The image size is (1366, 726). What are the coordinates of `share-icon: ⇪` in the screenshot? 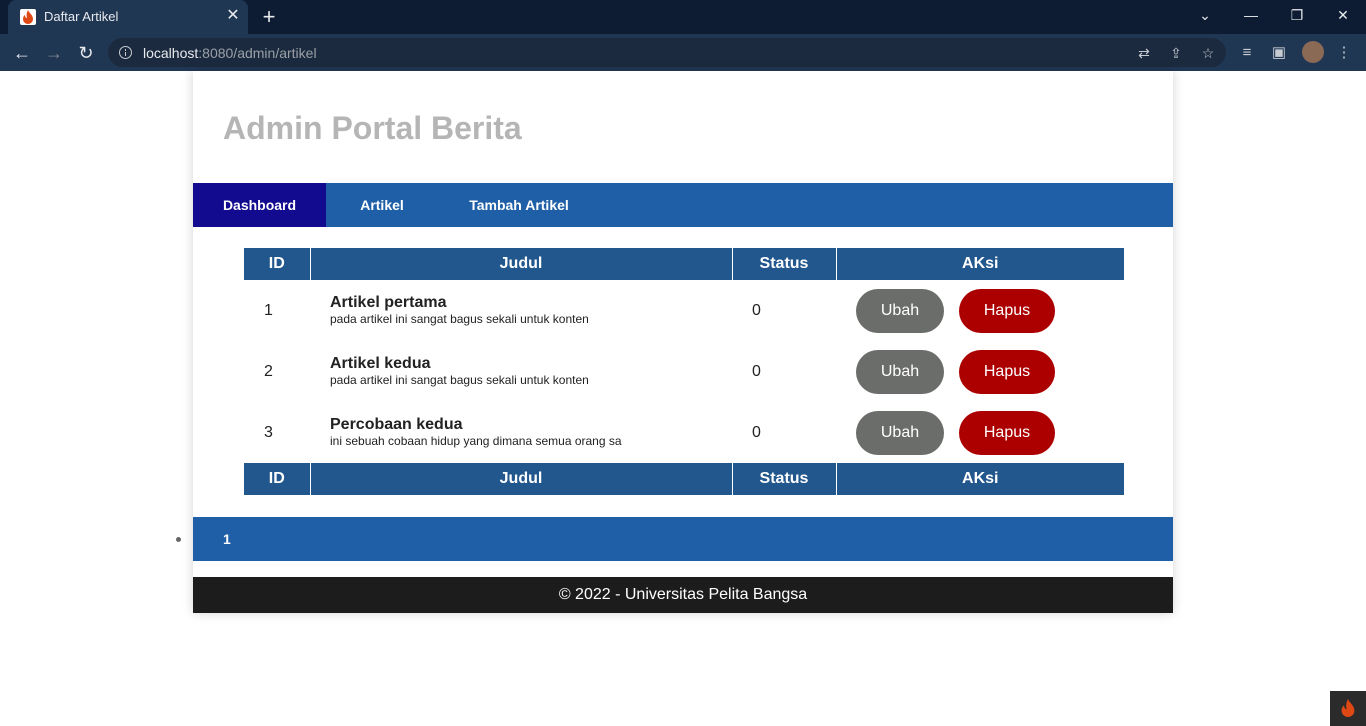 It's located at (1176, 53).